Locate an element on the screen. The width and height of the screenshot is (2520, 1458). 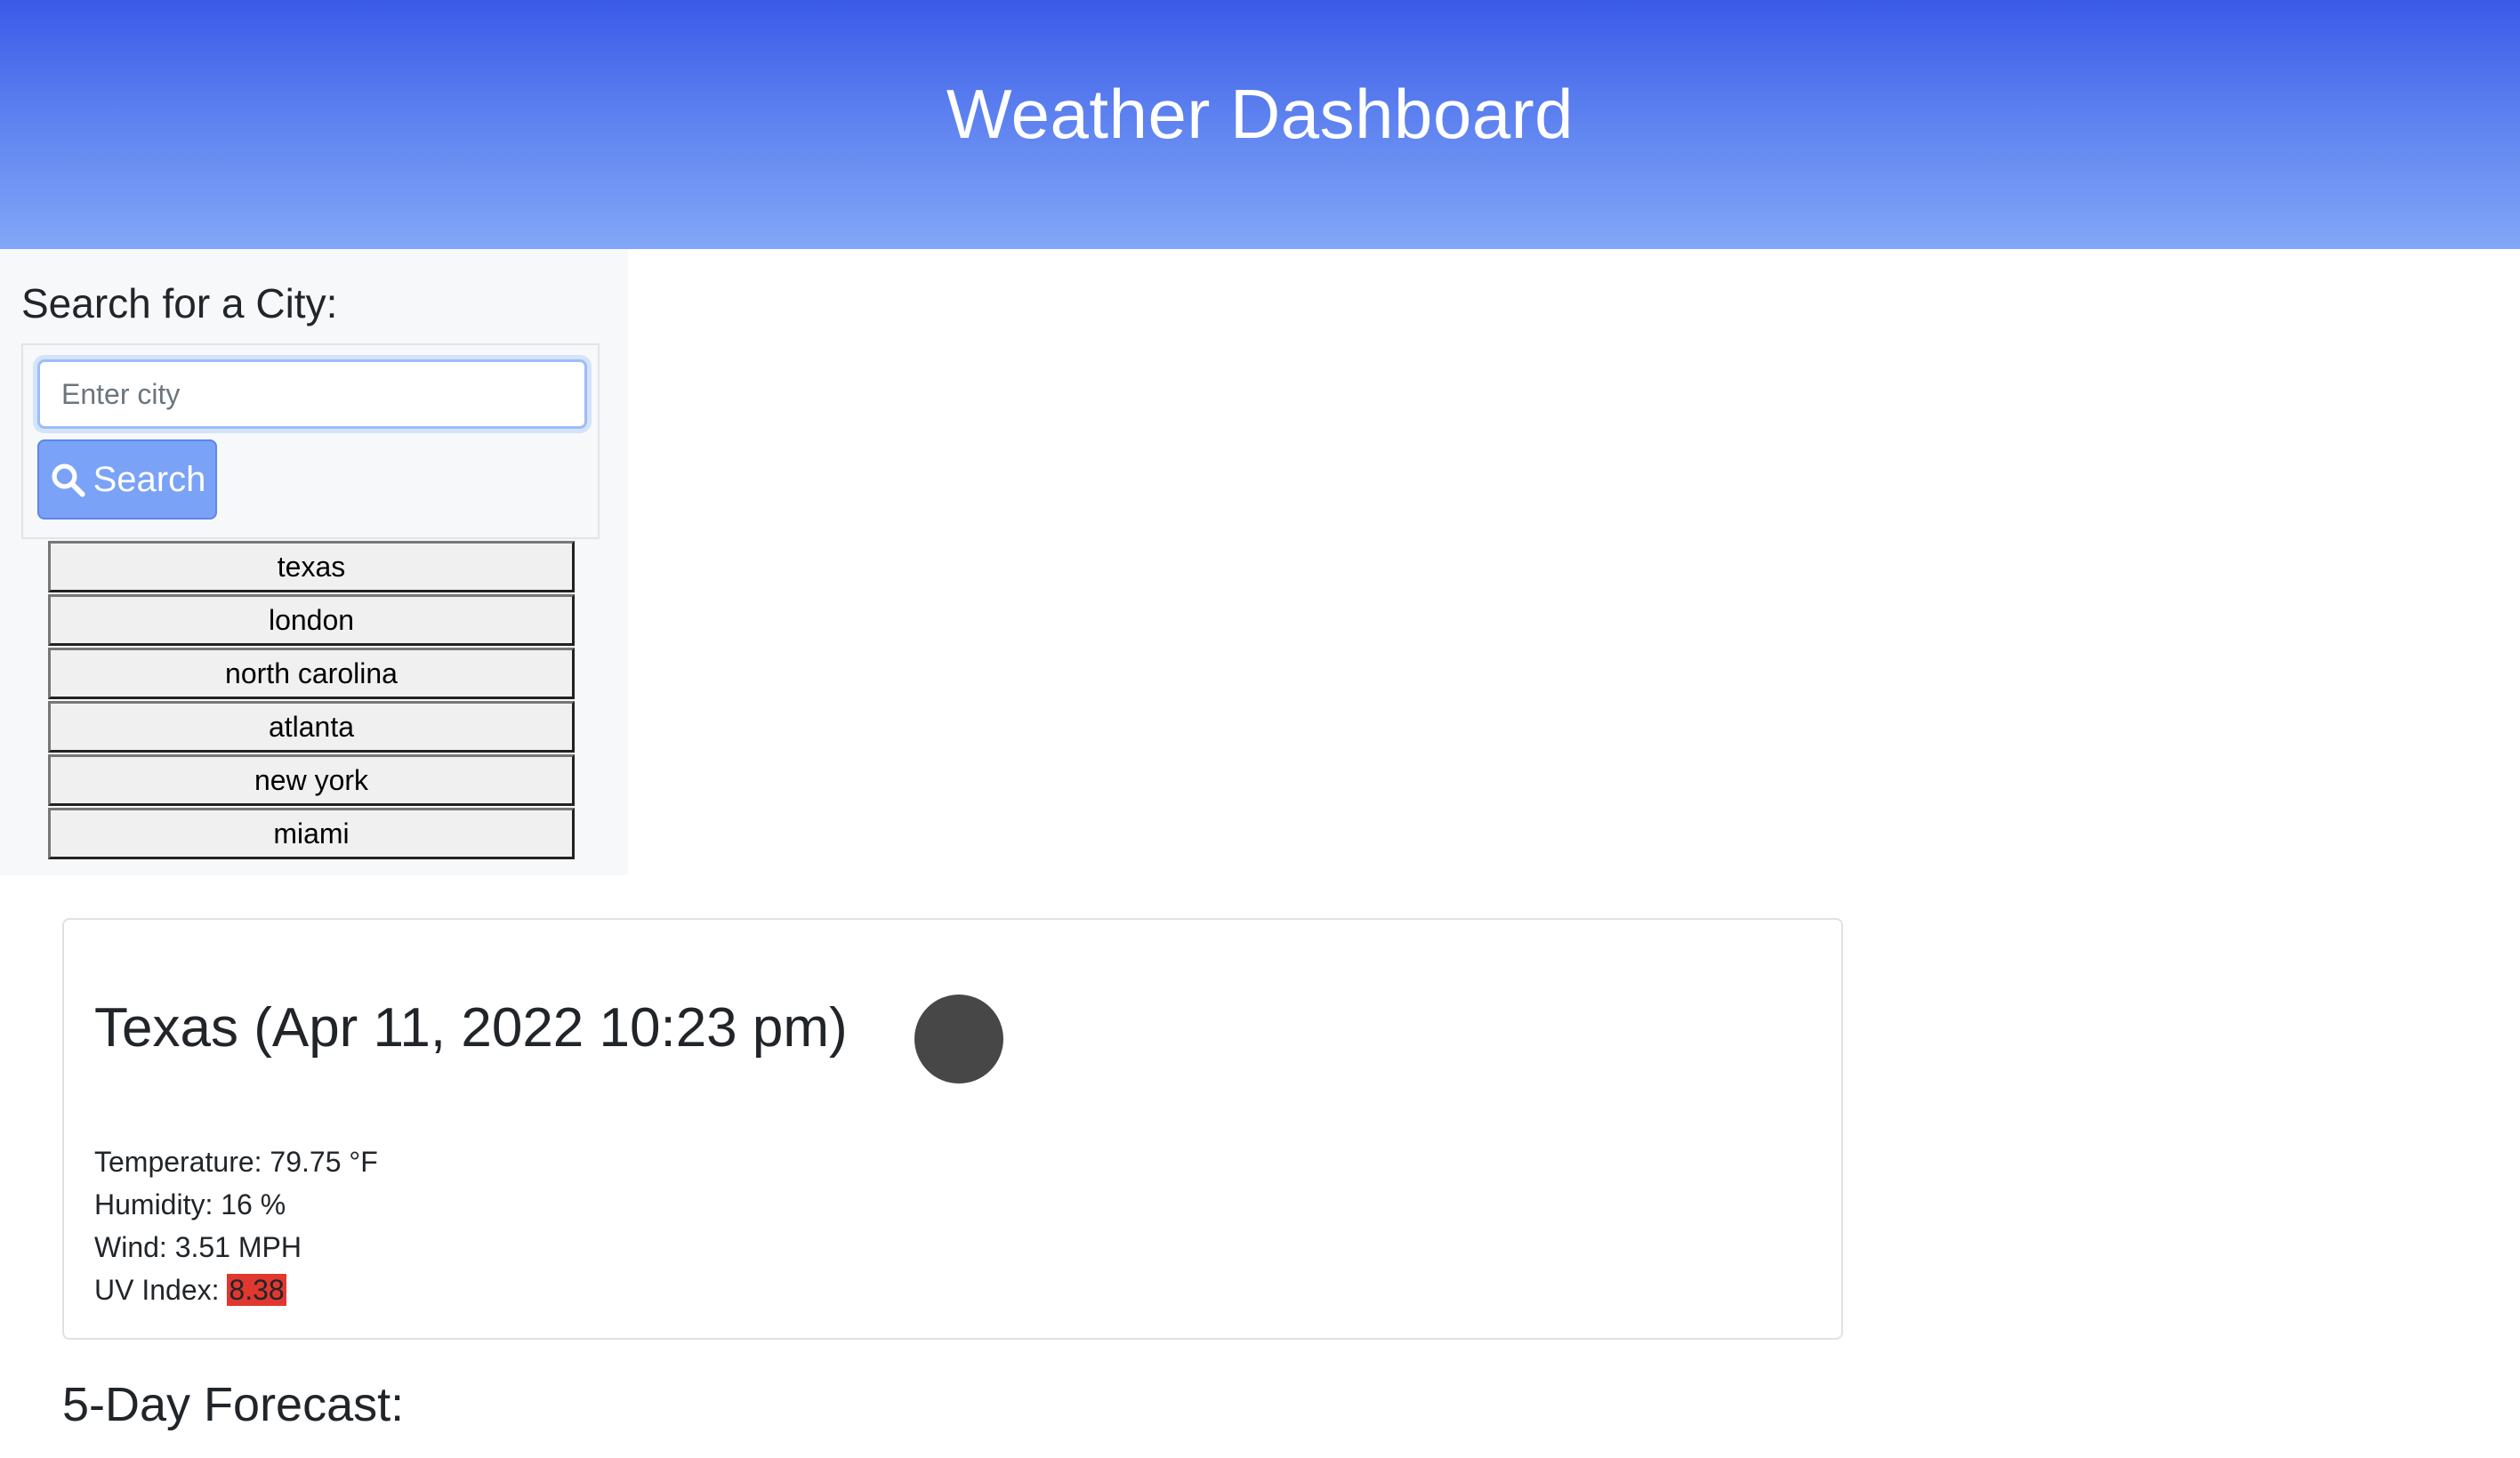
history-item-london: london is located at coordinates (311, 620).